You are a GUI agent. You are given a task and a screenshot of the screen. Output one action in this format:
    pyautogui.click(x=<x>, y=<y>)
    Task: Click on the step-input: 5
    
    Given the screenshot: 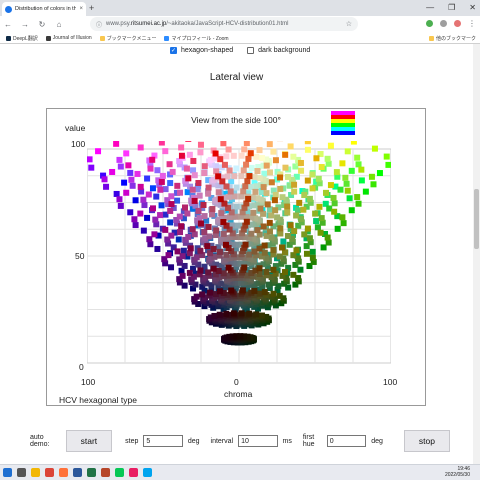 What is the action you would take?
    pyautogui.click(x=163, y=441)
    